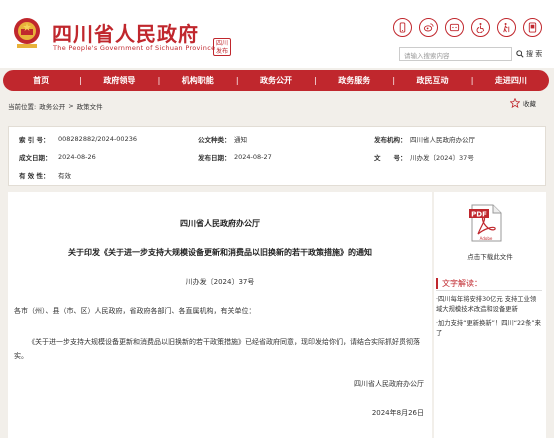 The image size is (554, 438). What do you see at coordinates (397, 413) in the screenshot?
I see `document-date: 2024年8月26日` at bounding box center [397, 413].